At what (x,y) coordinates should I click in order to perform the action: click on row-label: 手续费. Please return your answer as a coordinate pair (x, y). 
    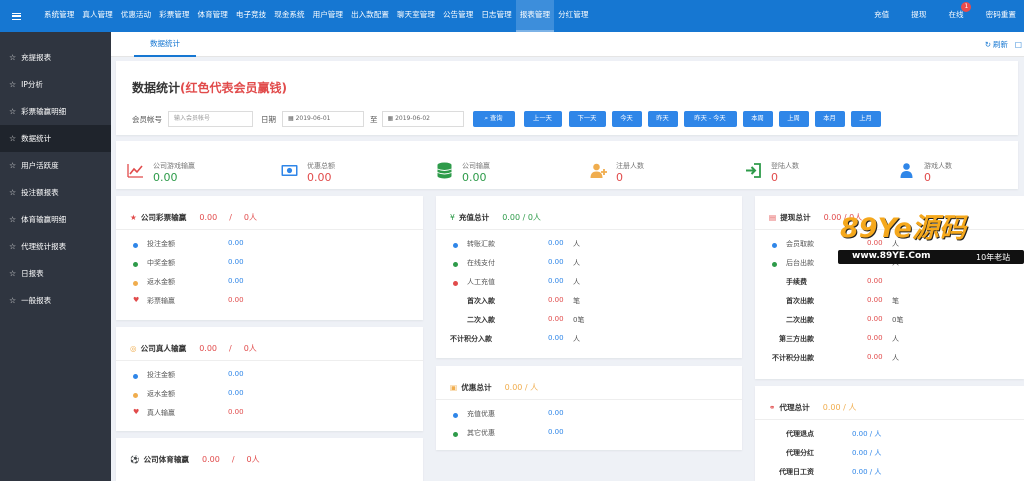
    Looking at the image, I should click on (796, 282).